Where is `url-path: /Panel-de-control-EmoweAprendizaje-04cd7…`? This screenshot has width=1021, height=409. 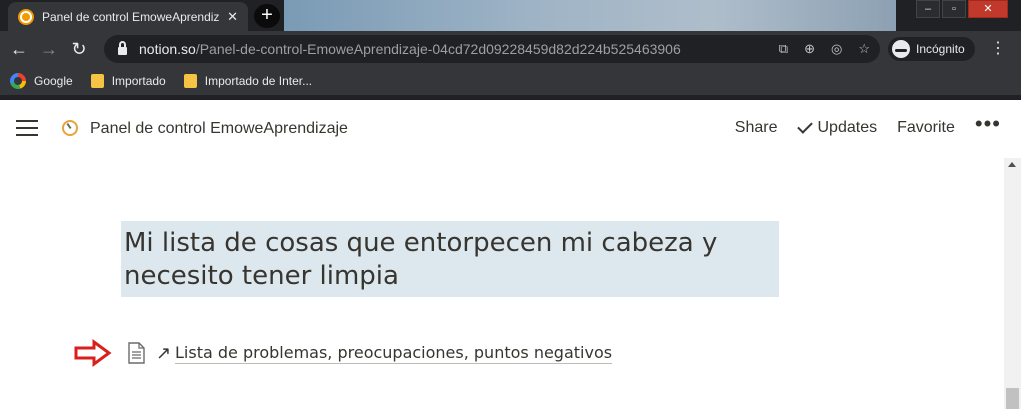 url-path: /Panel-de-control-EmoweAprendizaje-04cd7… is located at coordinates (438, 49).